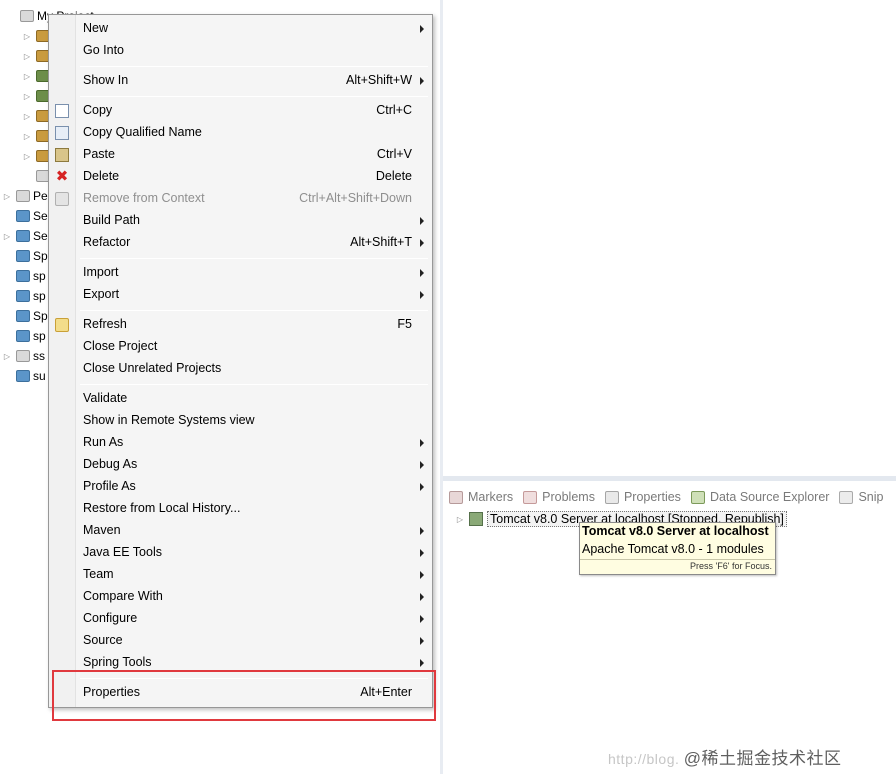  What do you see at coordinates (381, 242) in the screenshot?
I see `menu-item-shortcut: Alt+Shift+T` at bounding box center [381, 242].